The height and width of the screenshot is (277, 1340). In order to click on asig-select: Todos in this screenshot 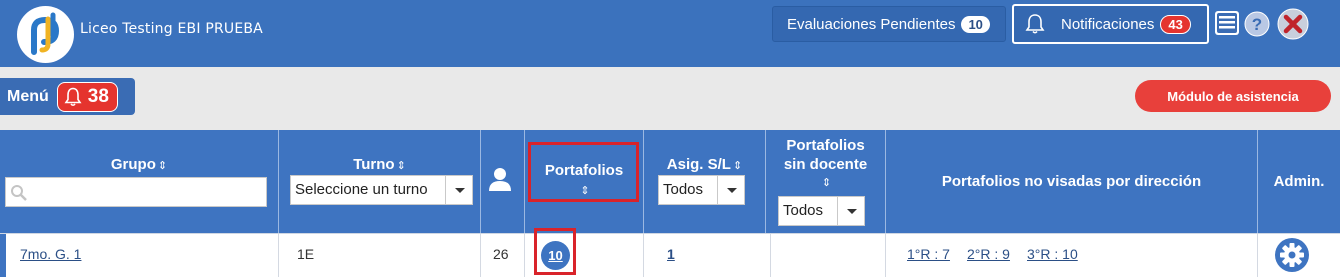, I will do `click(701, 190)`.